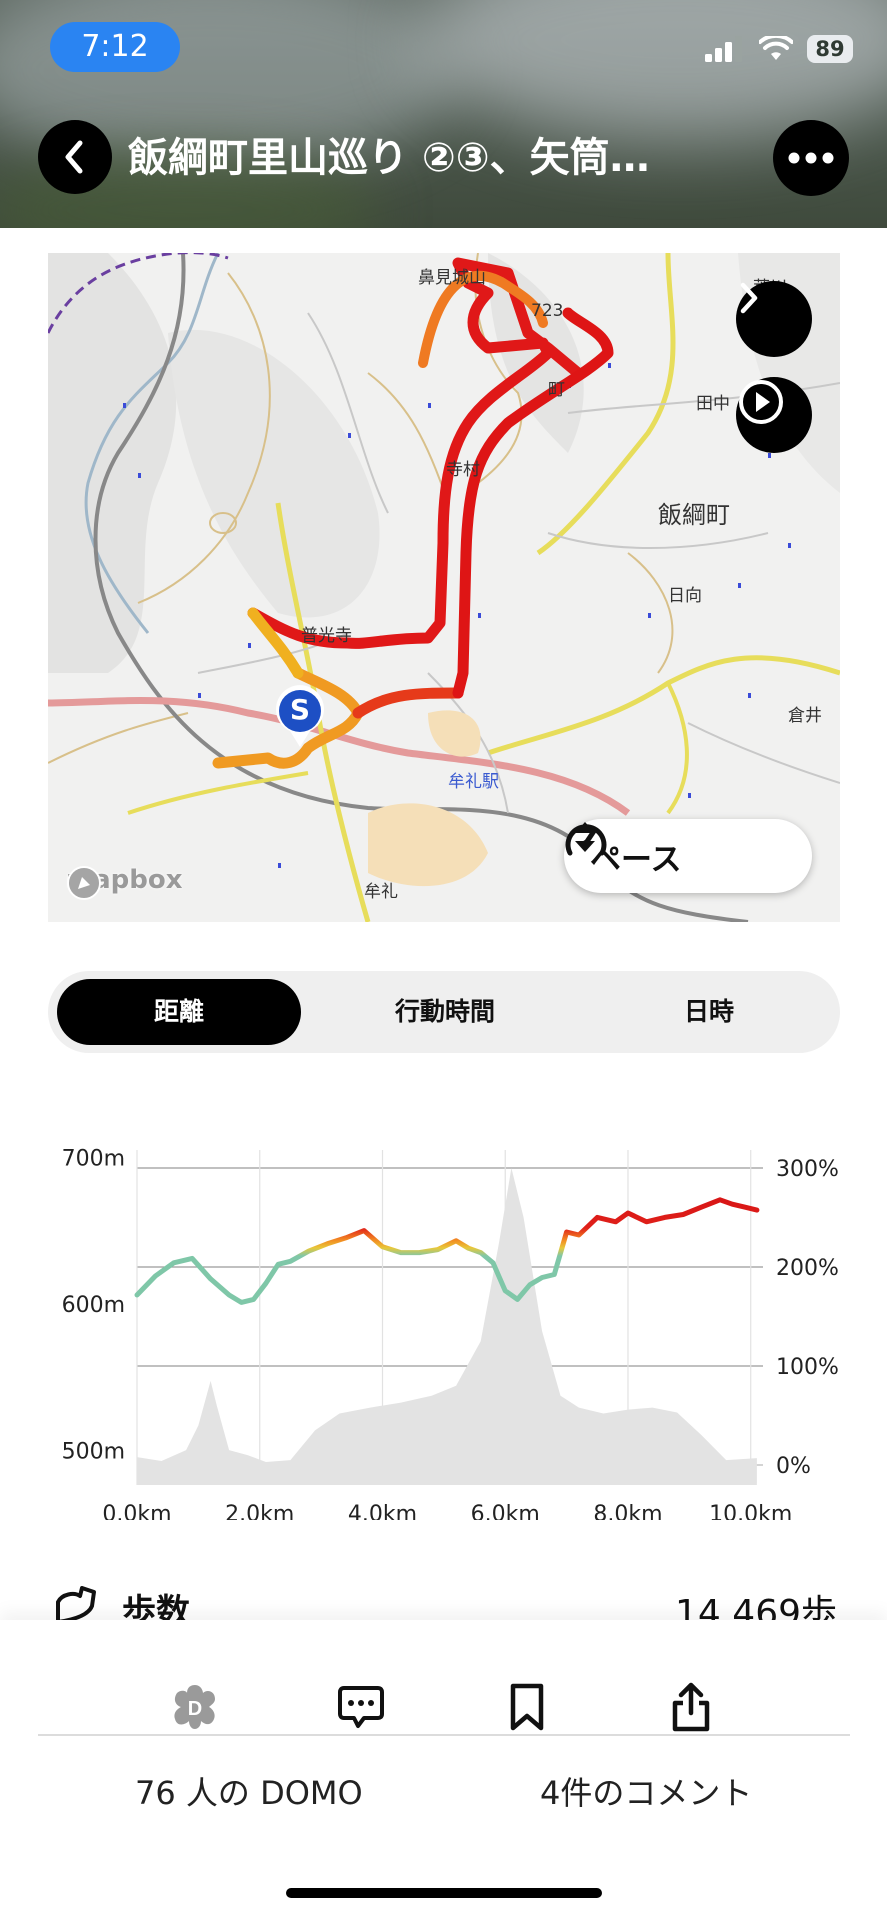 This screenshot has height=1920, width=887. What do you see at coordinates (709, 1012) in the screenshot?
I see `tab-datetime: 日時` at bounding box center [709, 1012].